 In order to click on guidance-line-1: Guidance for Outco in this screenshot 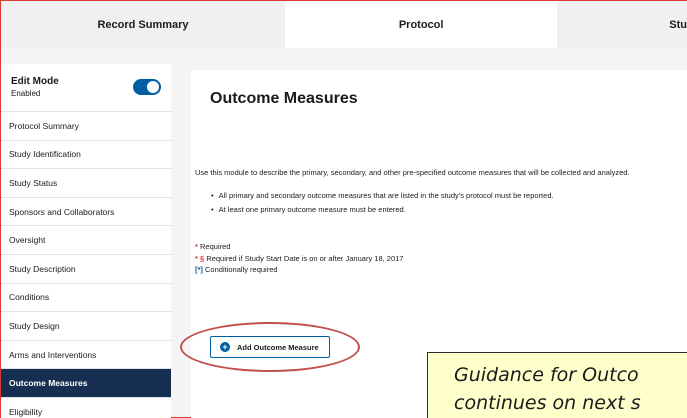, I will do `click(546, 375)`.